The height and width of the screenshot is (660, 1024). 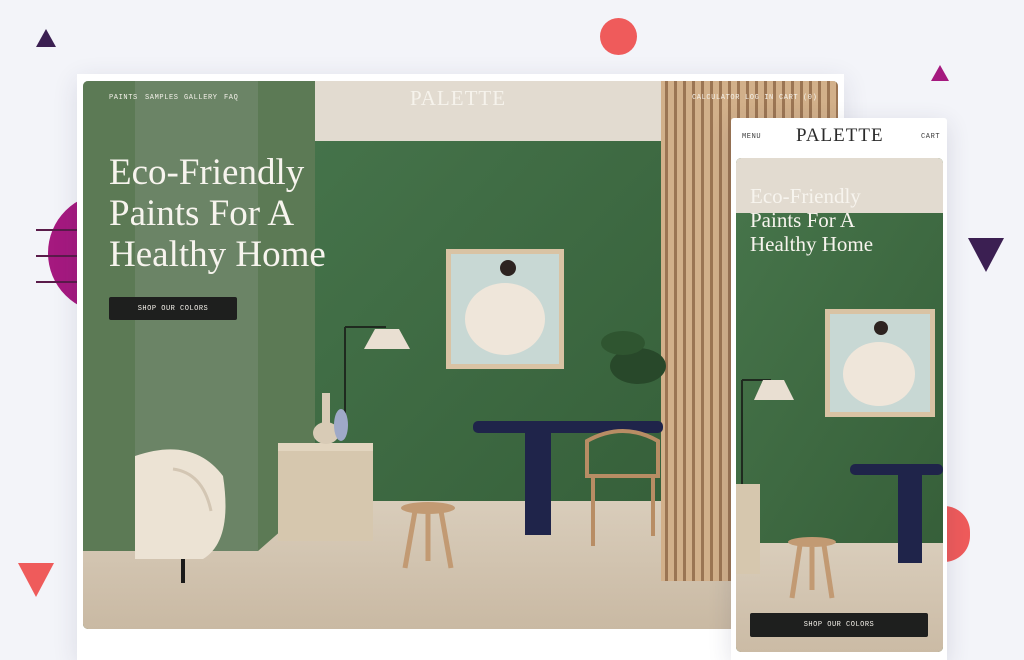 What do you see at coordinates (162, 98) in the screenshot?
I see `nav-link-samples: SAMPLES` at bounding box center [162, 98].